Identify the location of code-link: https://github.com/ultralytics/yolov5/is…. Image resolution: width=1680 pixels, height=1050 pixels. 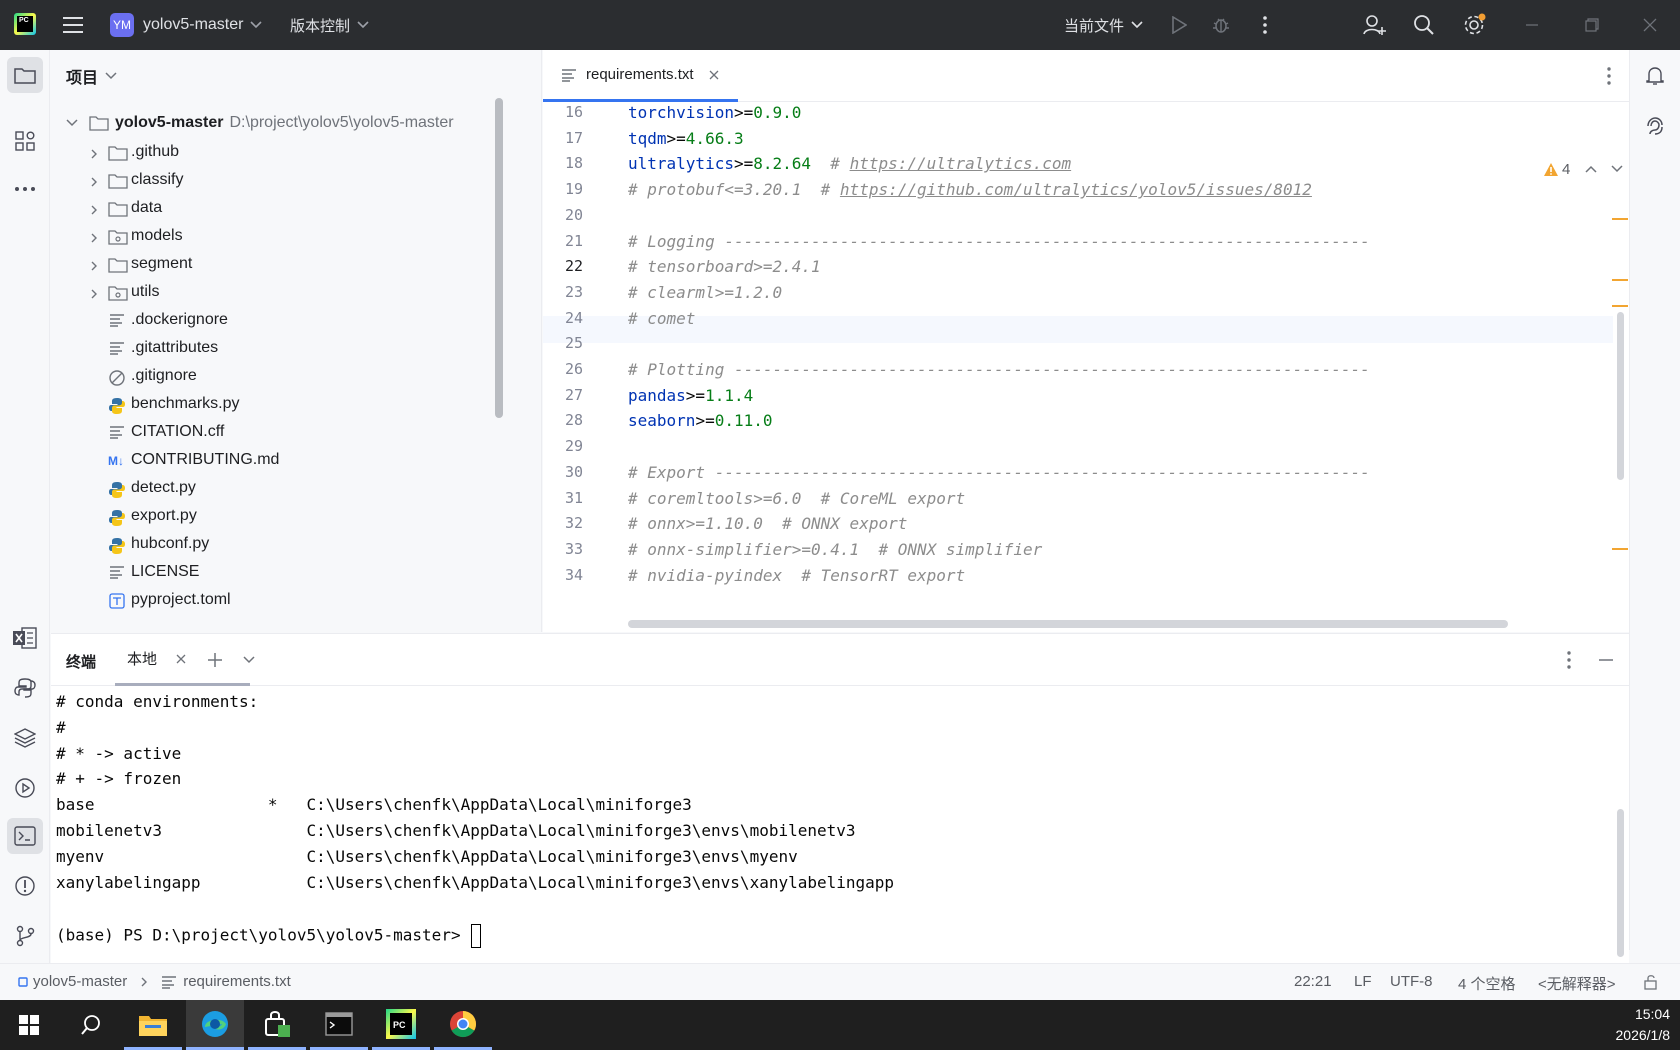
(1076, 189).